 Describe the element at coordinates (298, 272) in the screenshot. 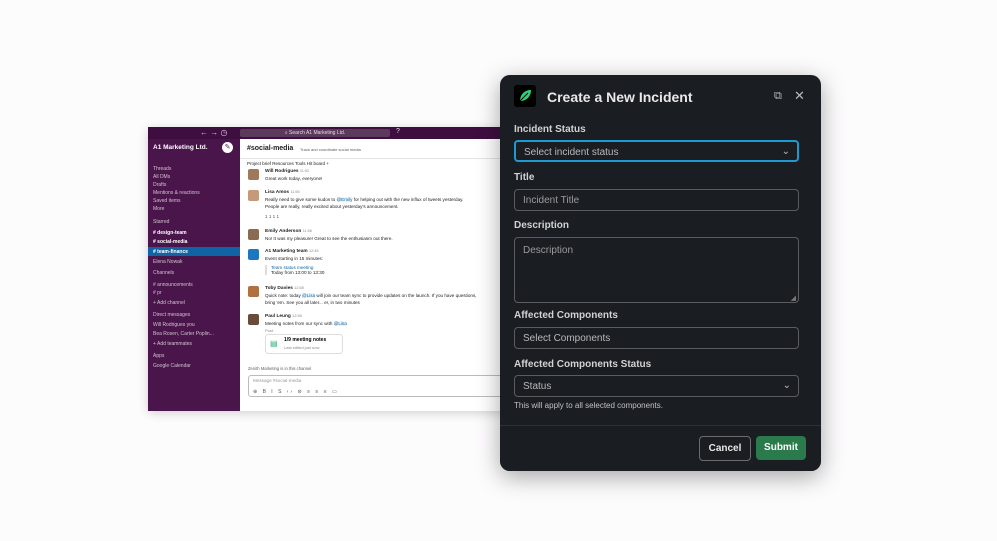

I see `event-time: Today from 13:00 to 13:30` at that location.